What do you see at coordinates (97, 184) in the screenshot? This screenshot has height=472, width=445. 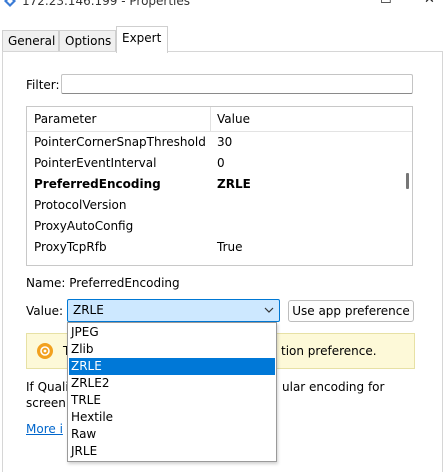 I see `row-parameter: PreferredEncoding` at bounding box center [97, 184].